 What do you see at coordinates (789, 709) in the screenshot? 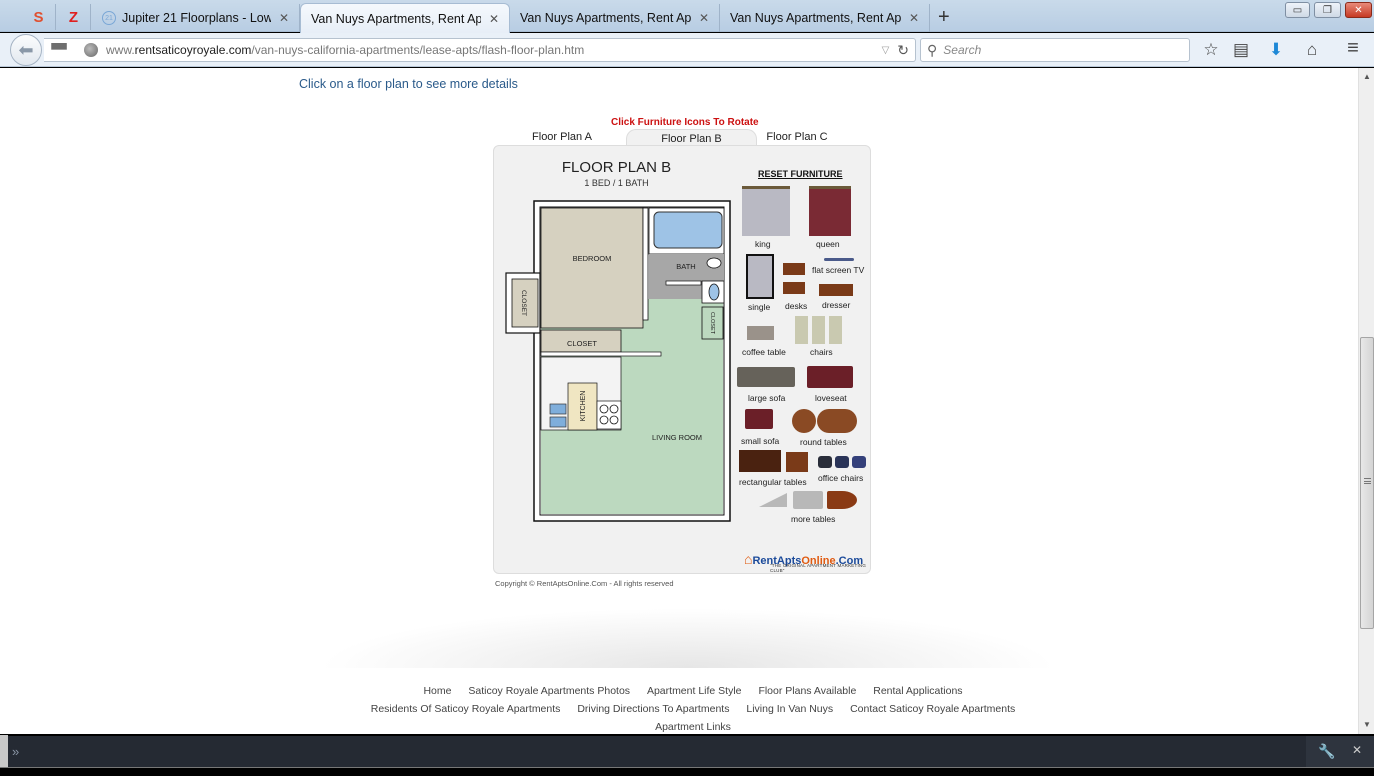
I see `footer-link-living-in-van-nuys: Living In Van Nuys` at bounding box center [789, 709].